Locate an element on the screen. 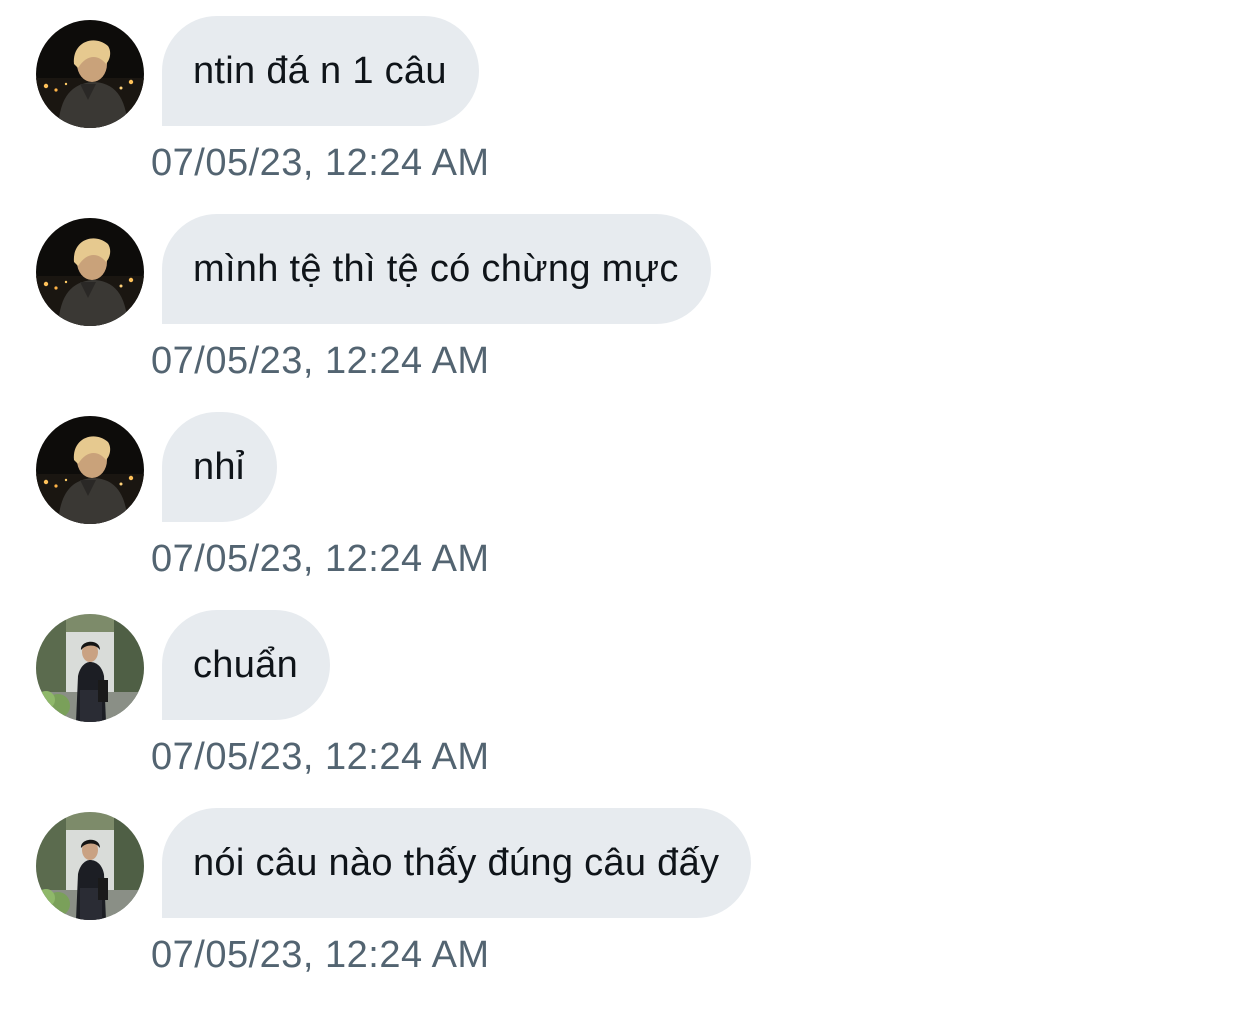  message-text: ntin đá n 1 câu is located at coordinates (320, 70).